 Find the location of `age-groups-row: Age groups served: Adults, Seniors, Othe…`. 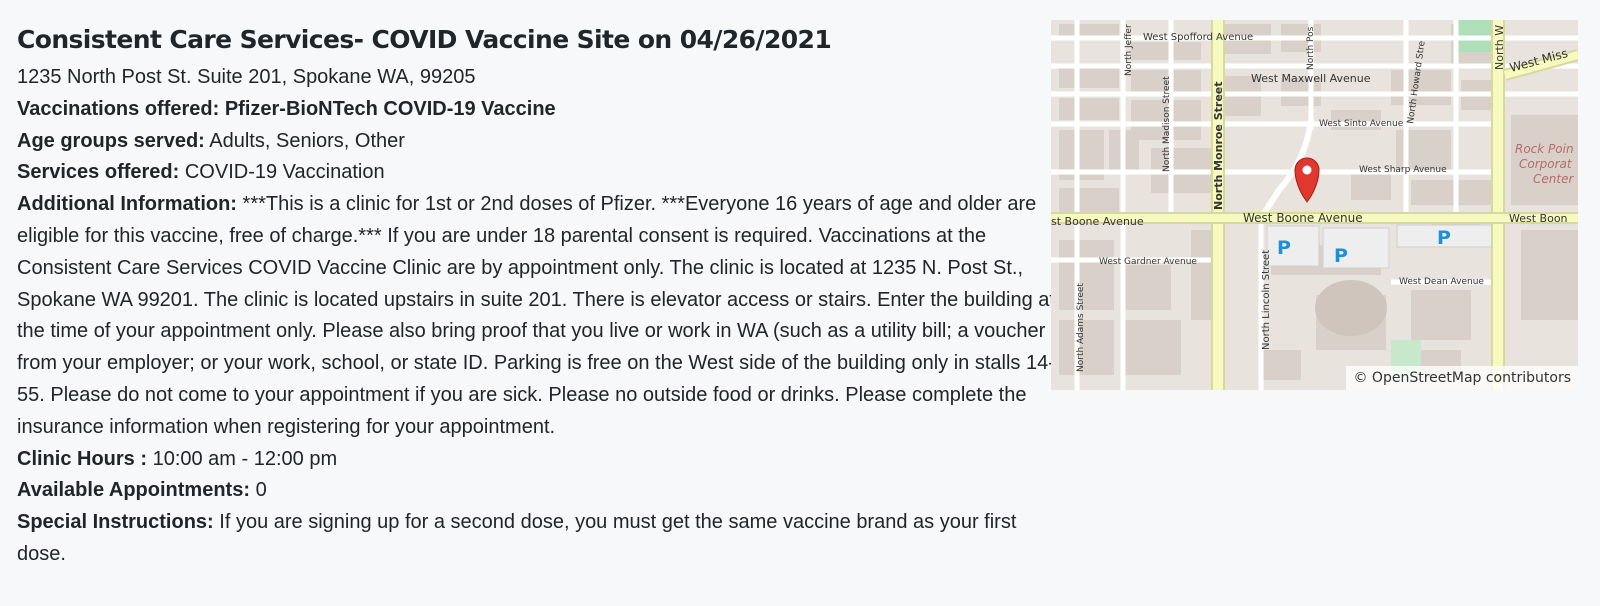

age-groups-row: Age groups served: Adults, Seniors, Othe… is located at coordinates (537, 142).